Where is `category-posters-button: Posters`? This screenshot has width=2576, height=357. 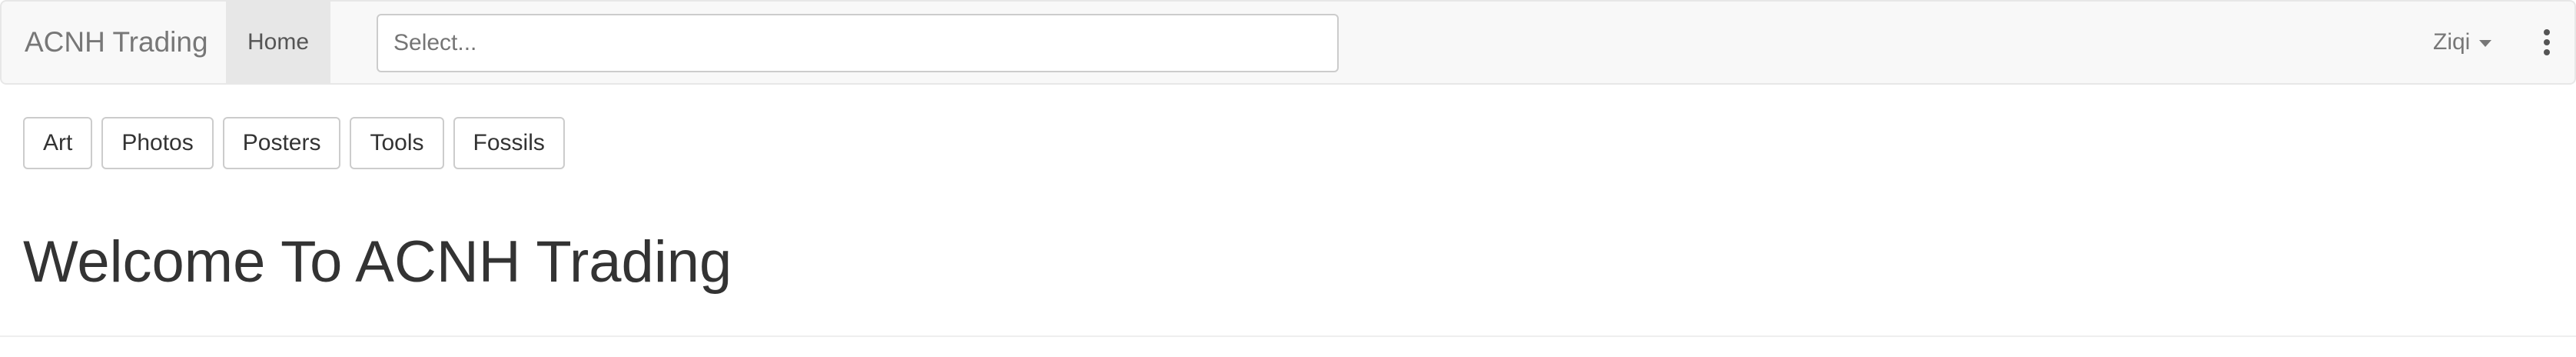
category-posters-button: Posters is located at coordinates (281, 143).